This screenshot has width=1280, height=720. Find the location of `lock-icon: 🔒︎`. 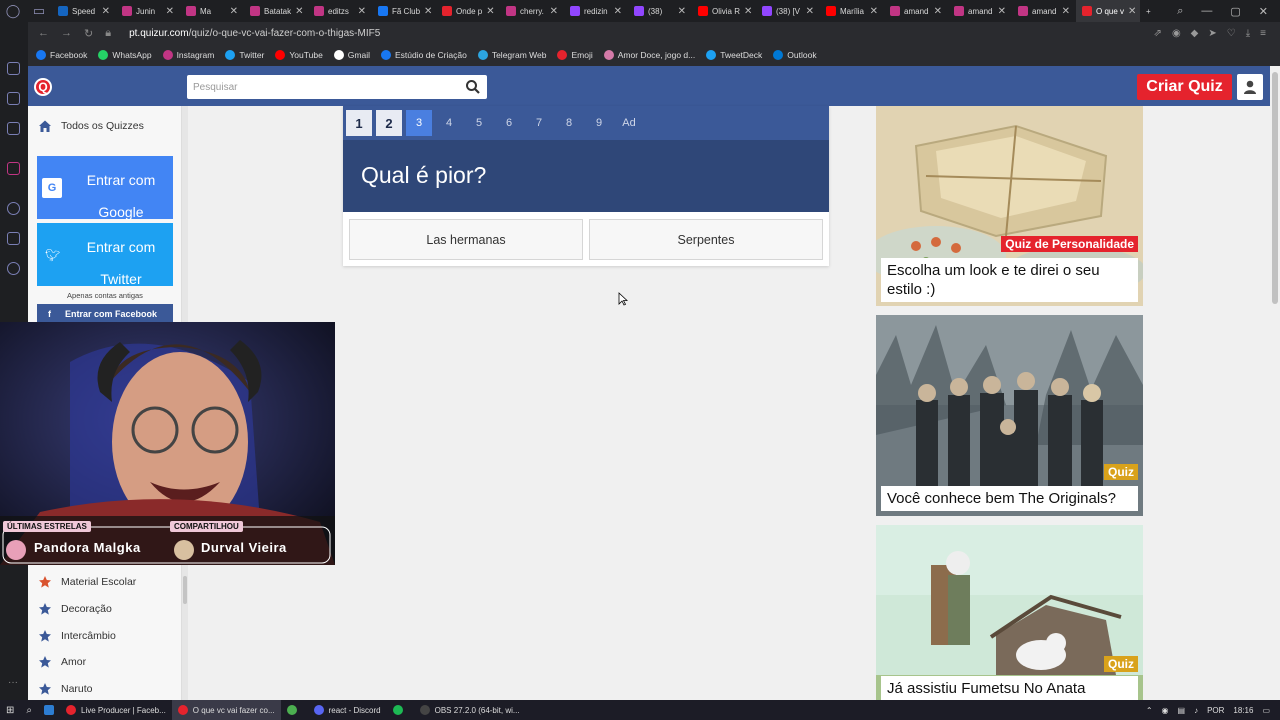

lock-icon: 🔒︎ is located at coordinates (108, 33).